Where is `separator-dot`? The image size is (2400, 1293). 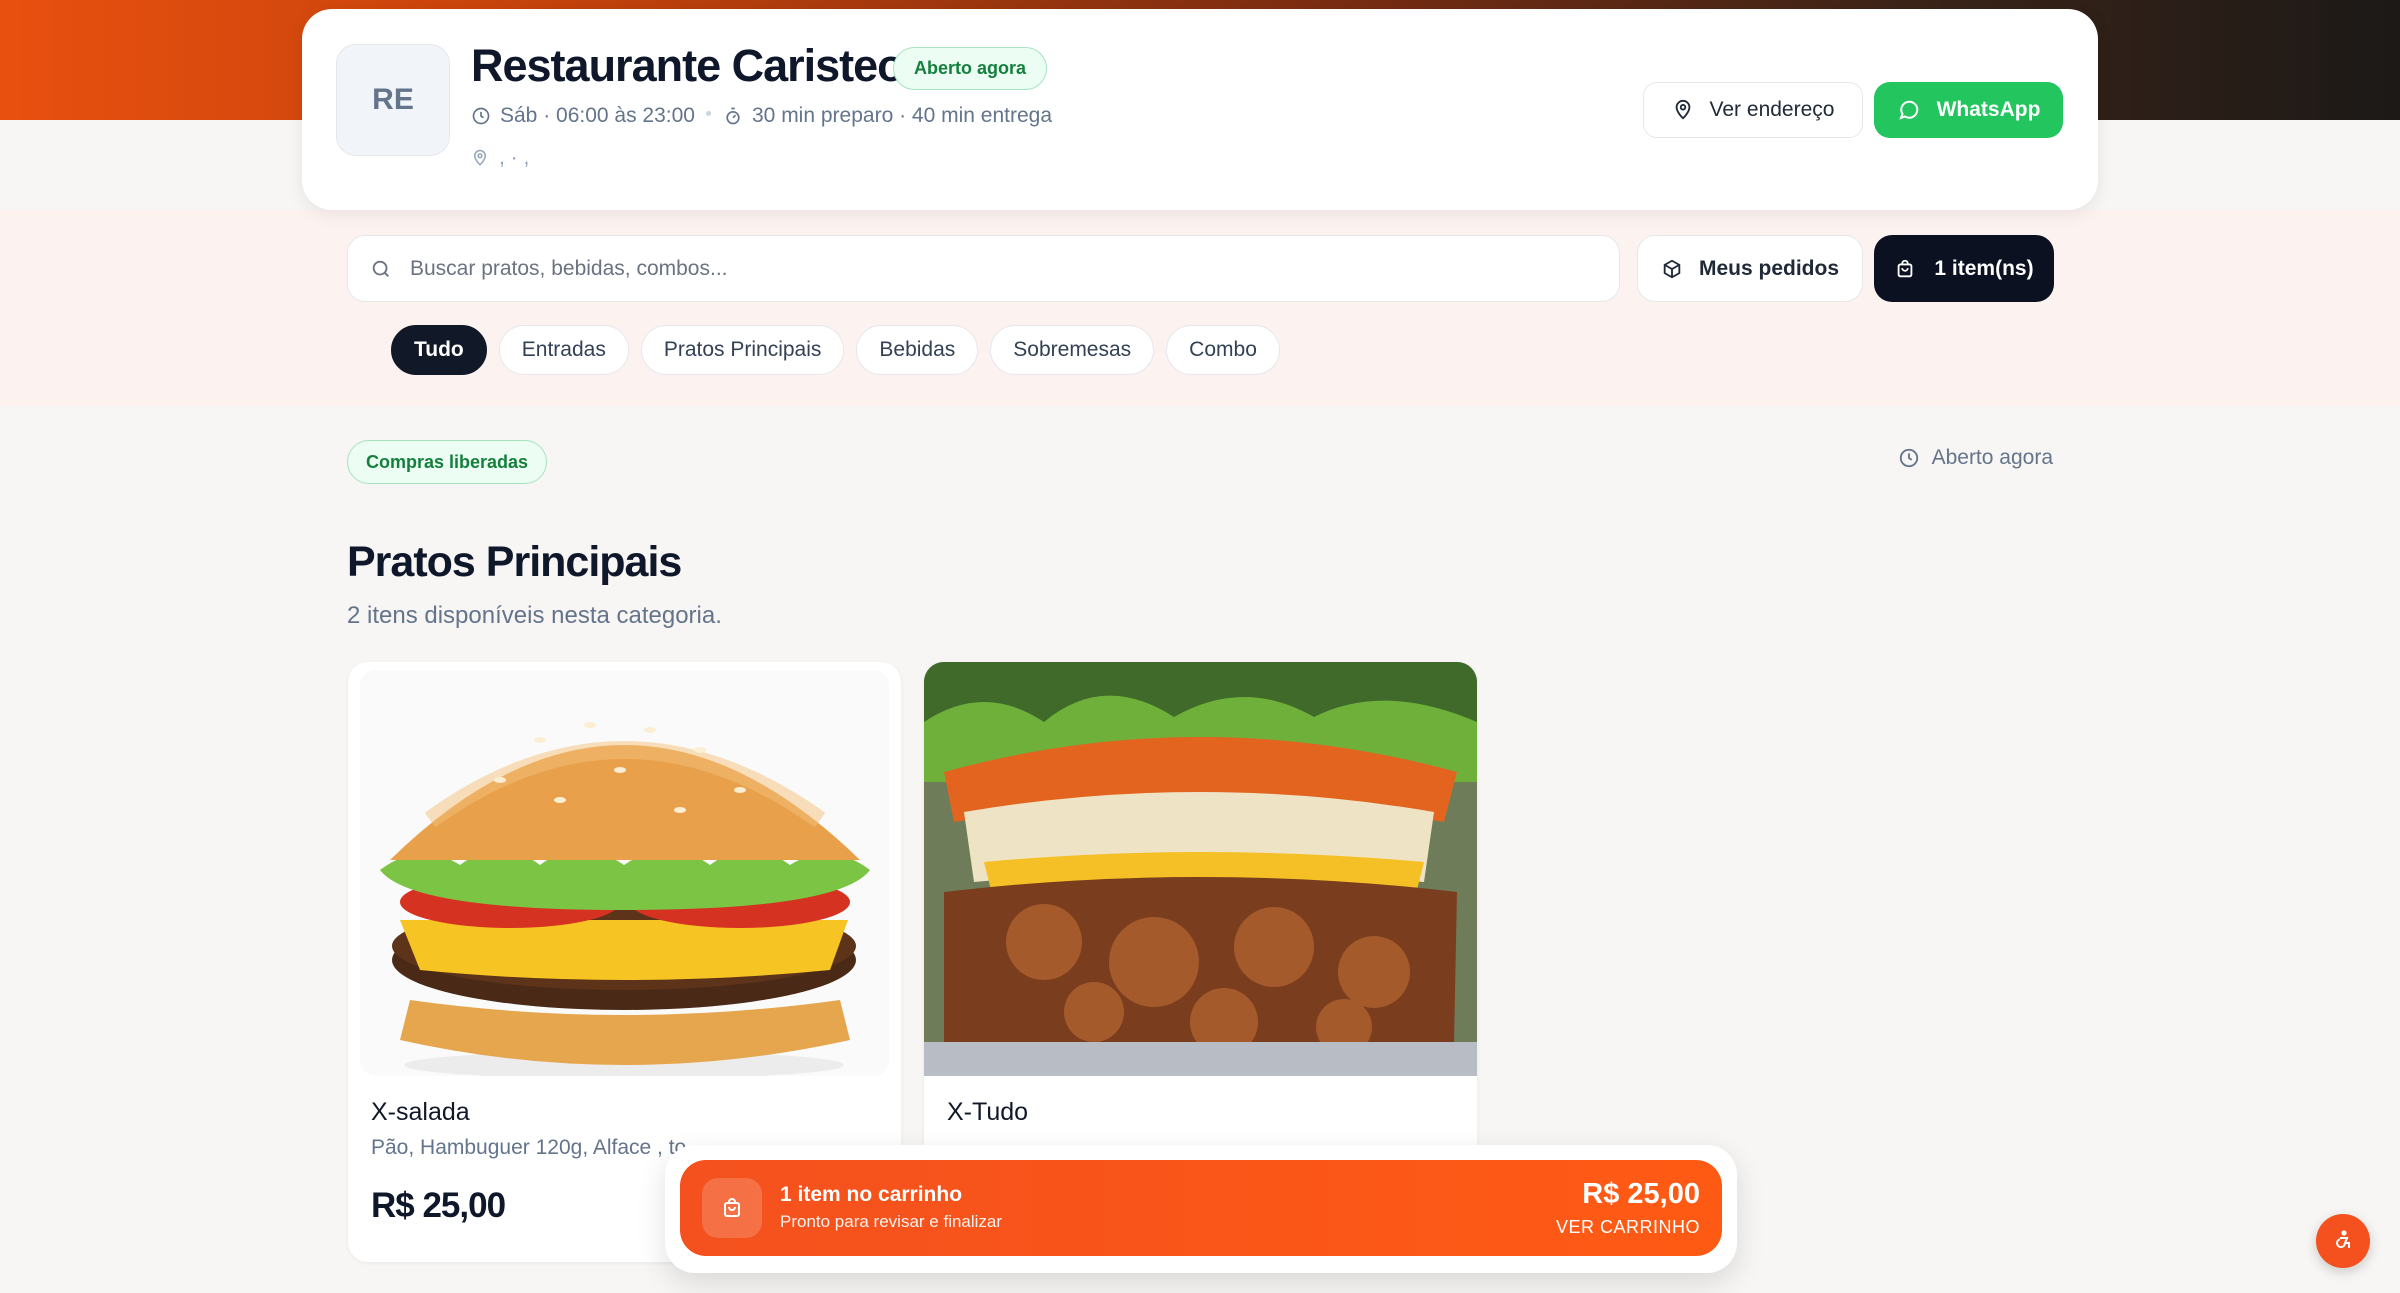
separator-dot is located at coordinates (708, 113).